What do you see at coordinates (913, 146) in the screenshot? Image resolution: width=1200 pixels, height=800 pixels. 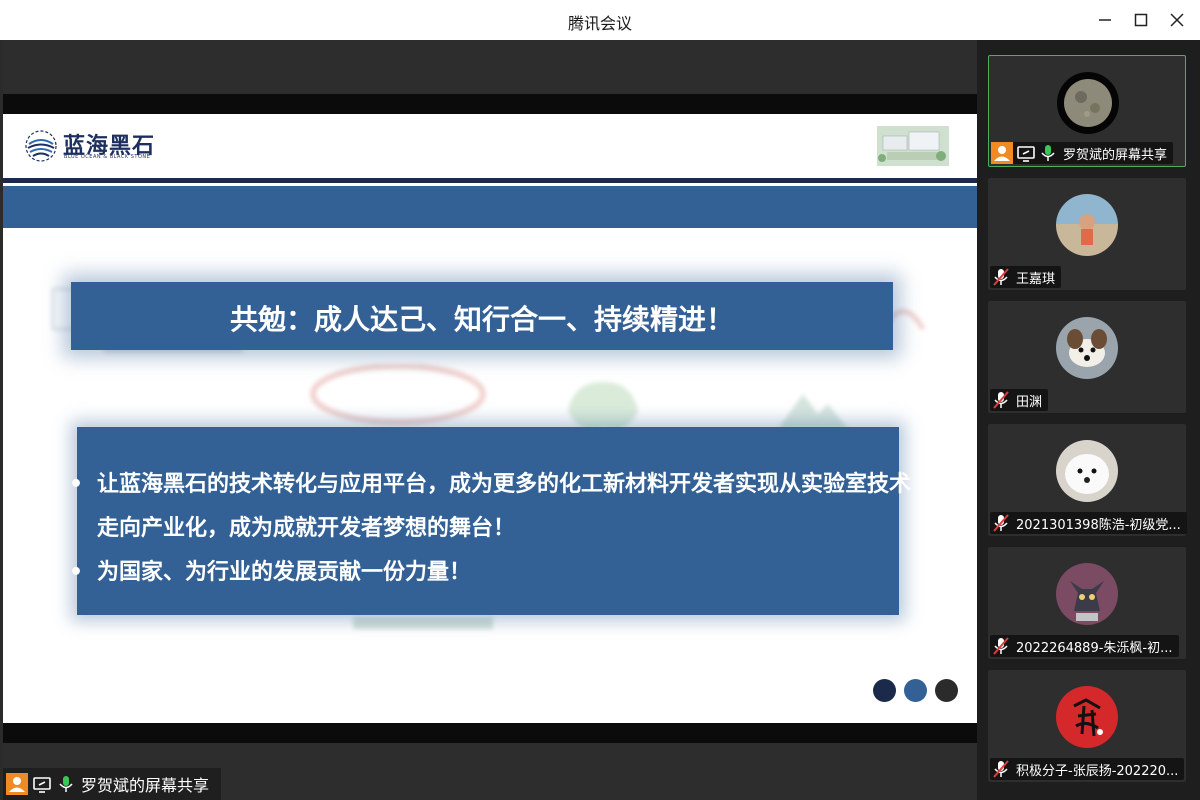 I see `factory-image` at bounding box center [913, 146].